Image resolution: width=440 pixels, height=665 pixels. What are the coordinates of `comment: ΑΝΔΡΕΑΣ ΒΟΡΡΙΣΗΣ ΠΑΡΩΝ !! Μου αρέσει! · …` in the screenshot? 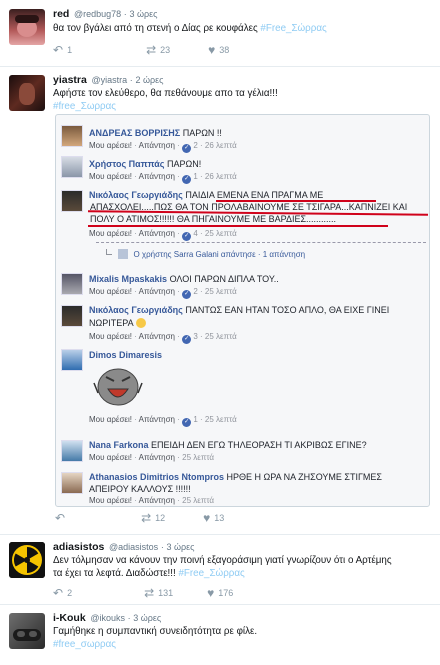 It's located at (242, 137).